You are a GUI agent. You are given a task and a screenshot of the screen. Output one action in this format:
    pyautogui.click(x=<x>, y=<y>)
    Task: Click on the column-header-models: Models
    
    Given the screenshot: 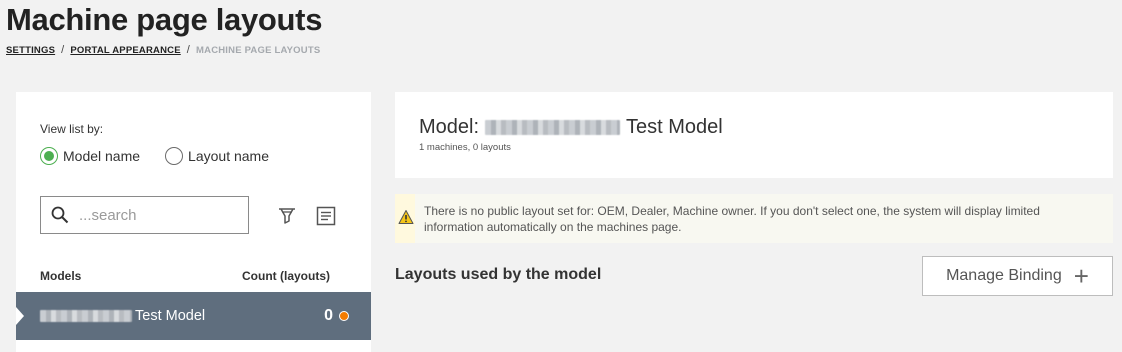 What is the action you would take?
    pyautogui.click(x=61, y=276)
    